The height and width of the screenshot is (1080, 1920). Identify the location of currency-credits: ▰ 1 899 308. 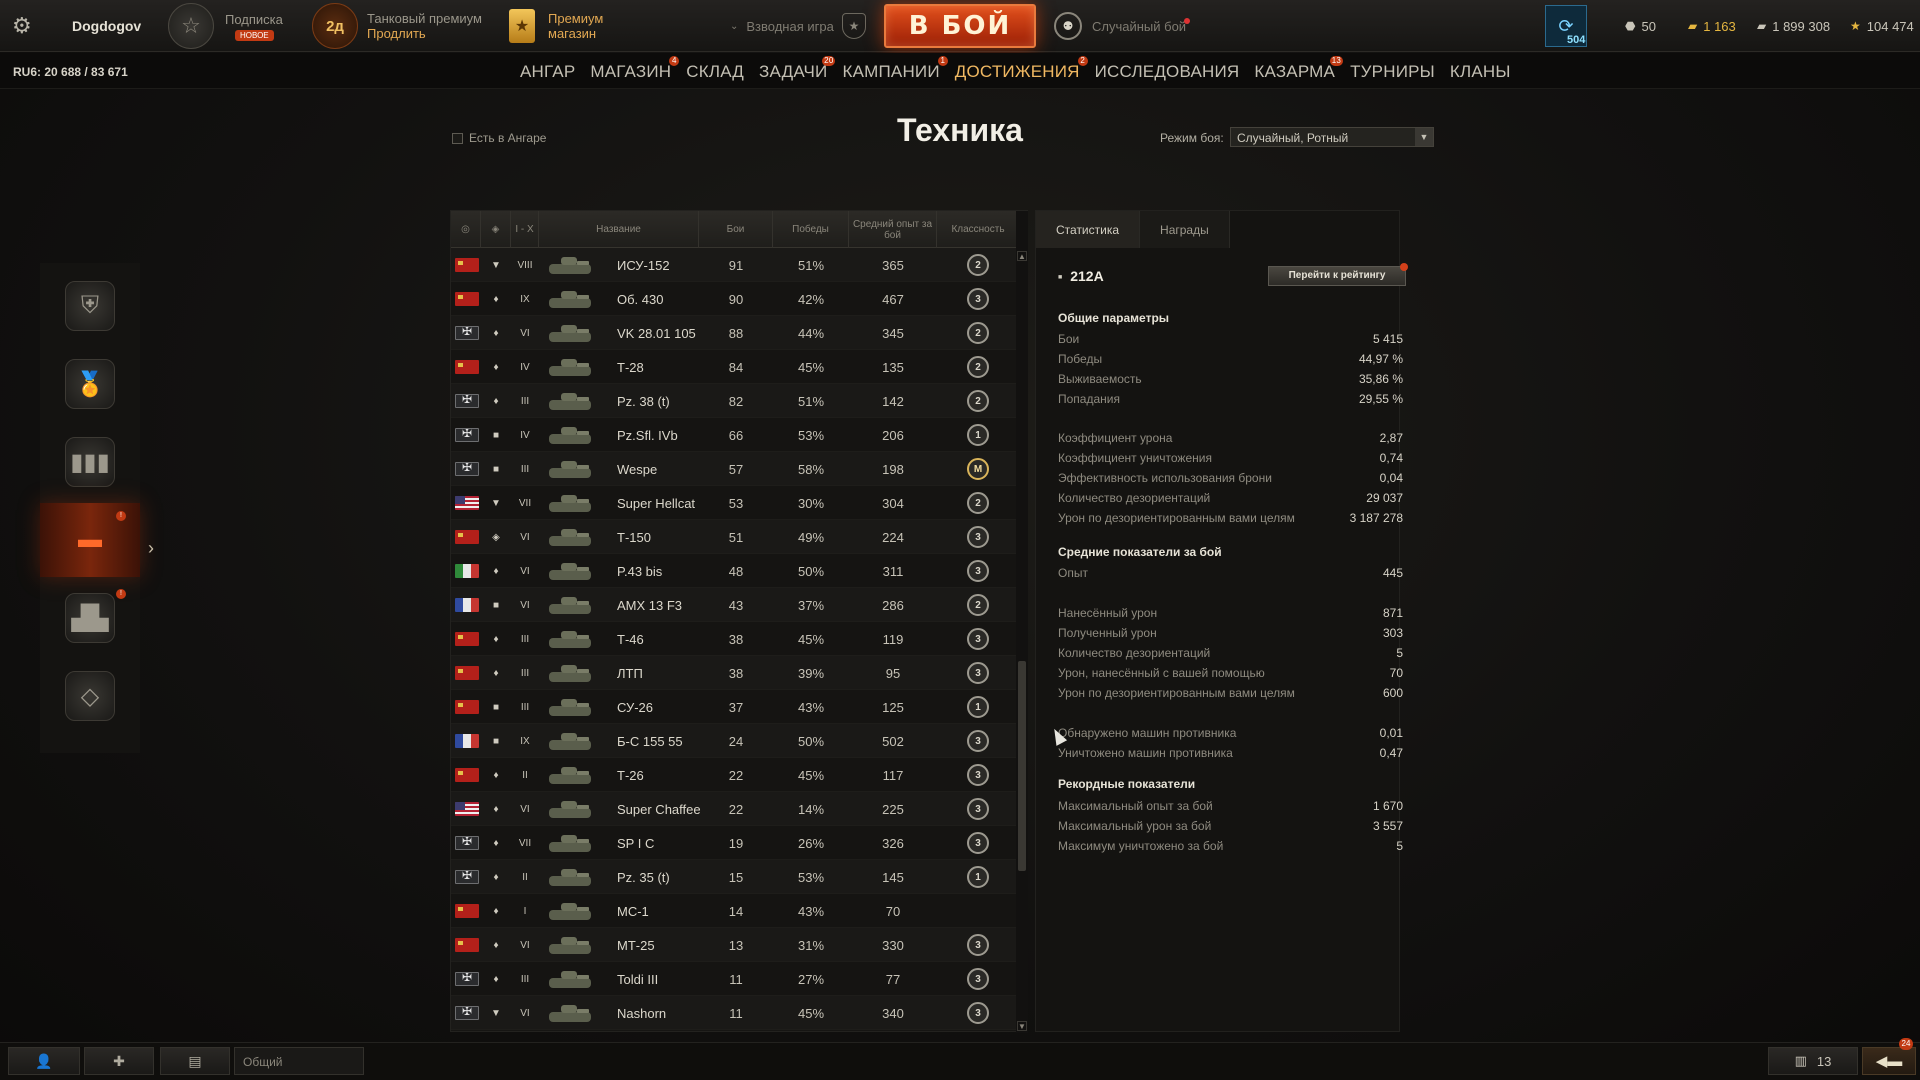
(1793, 26).